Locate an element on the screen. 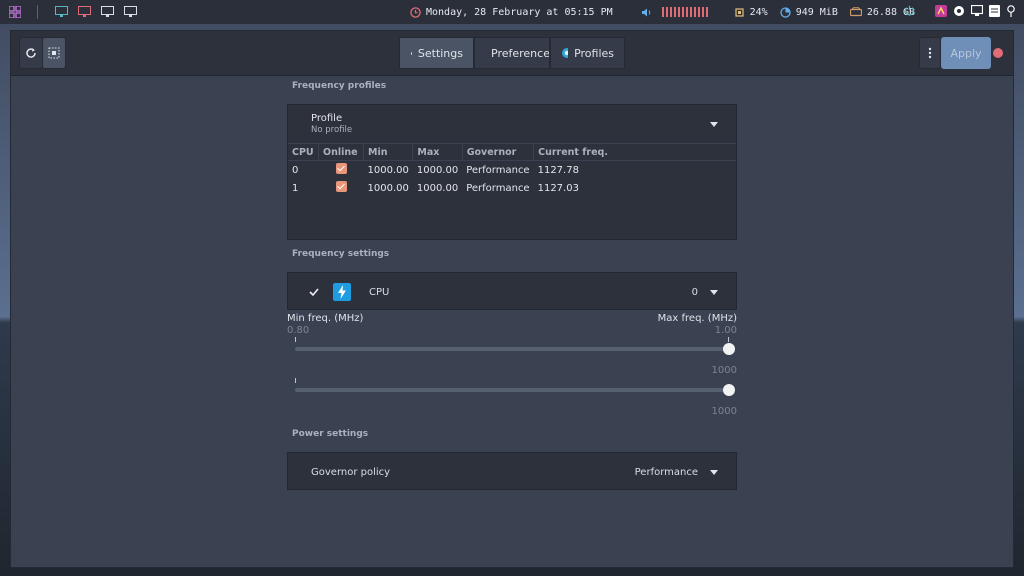 The image size is (1024, 576). cell-cpu: 0 is located at coordinates (295, 170).